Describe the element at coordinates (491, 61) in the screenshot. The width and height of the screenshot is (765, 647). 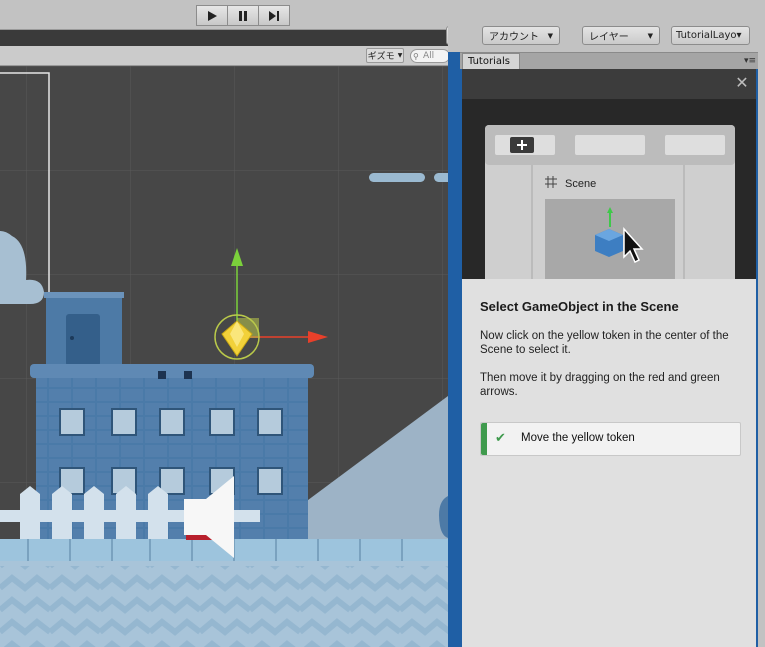
I see `tab-tutorials: Tutorials` at that location.